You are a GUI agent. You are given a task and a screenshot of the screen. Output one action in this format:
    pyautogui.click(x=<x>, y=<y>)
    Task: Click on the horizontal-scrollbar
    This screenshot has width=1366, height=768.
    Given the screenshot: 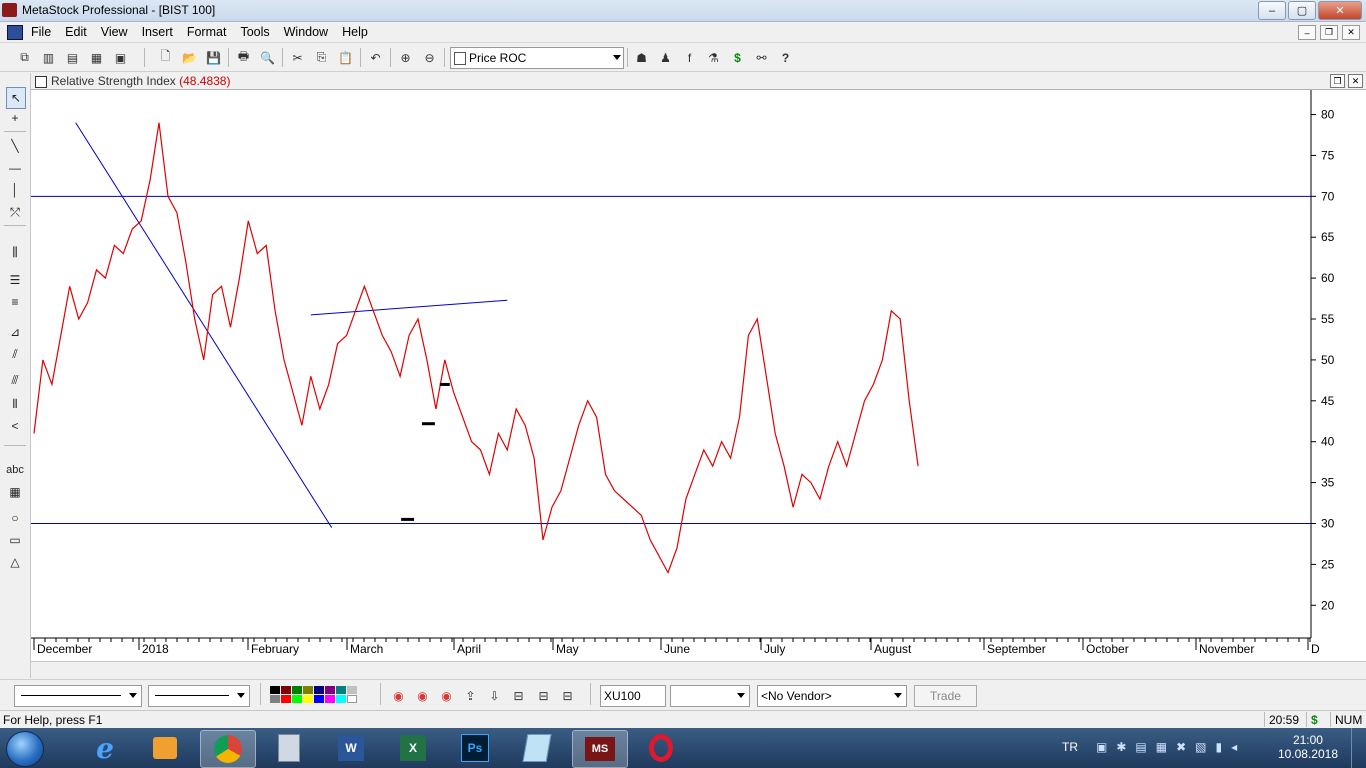 What is the action you would take?
    pyautogui.click(x=698, y=670)
    